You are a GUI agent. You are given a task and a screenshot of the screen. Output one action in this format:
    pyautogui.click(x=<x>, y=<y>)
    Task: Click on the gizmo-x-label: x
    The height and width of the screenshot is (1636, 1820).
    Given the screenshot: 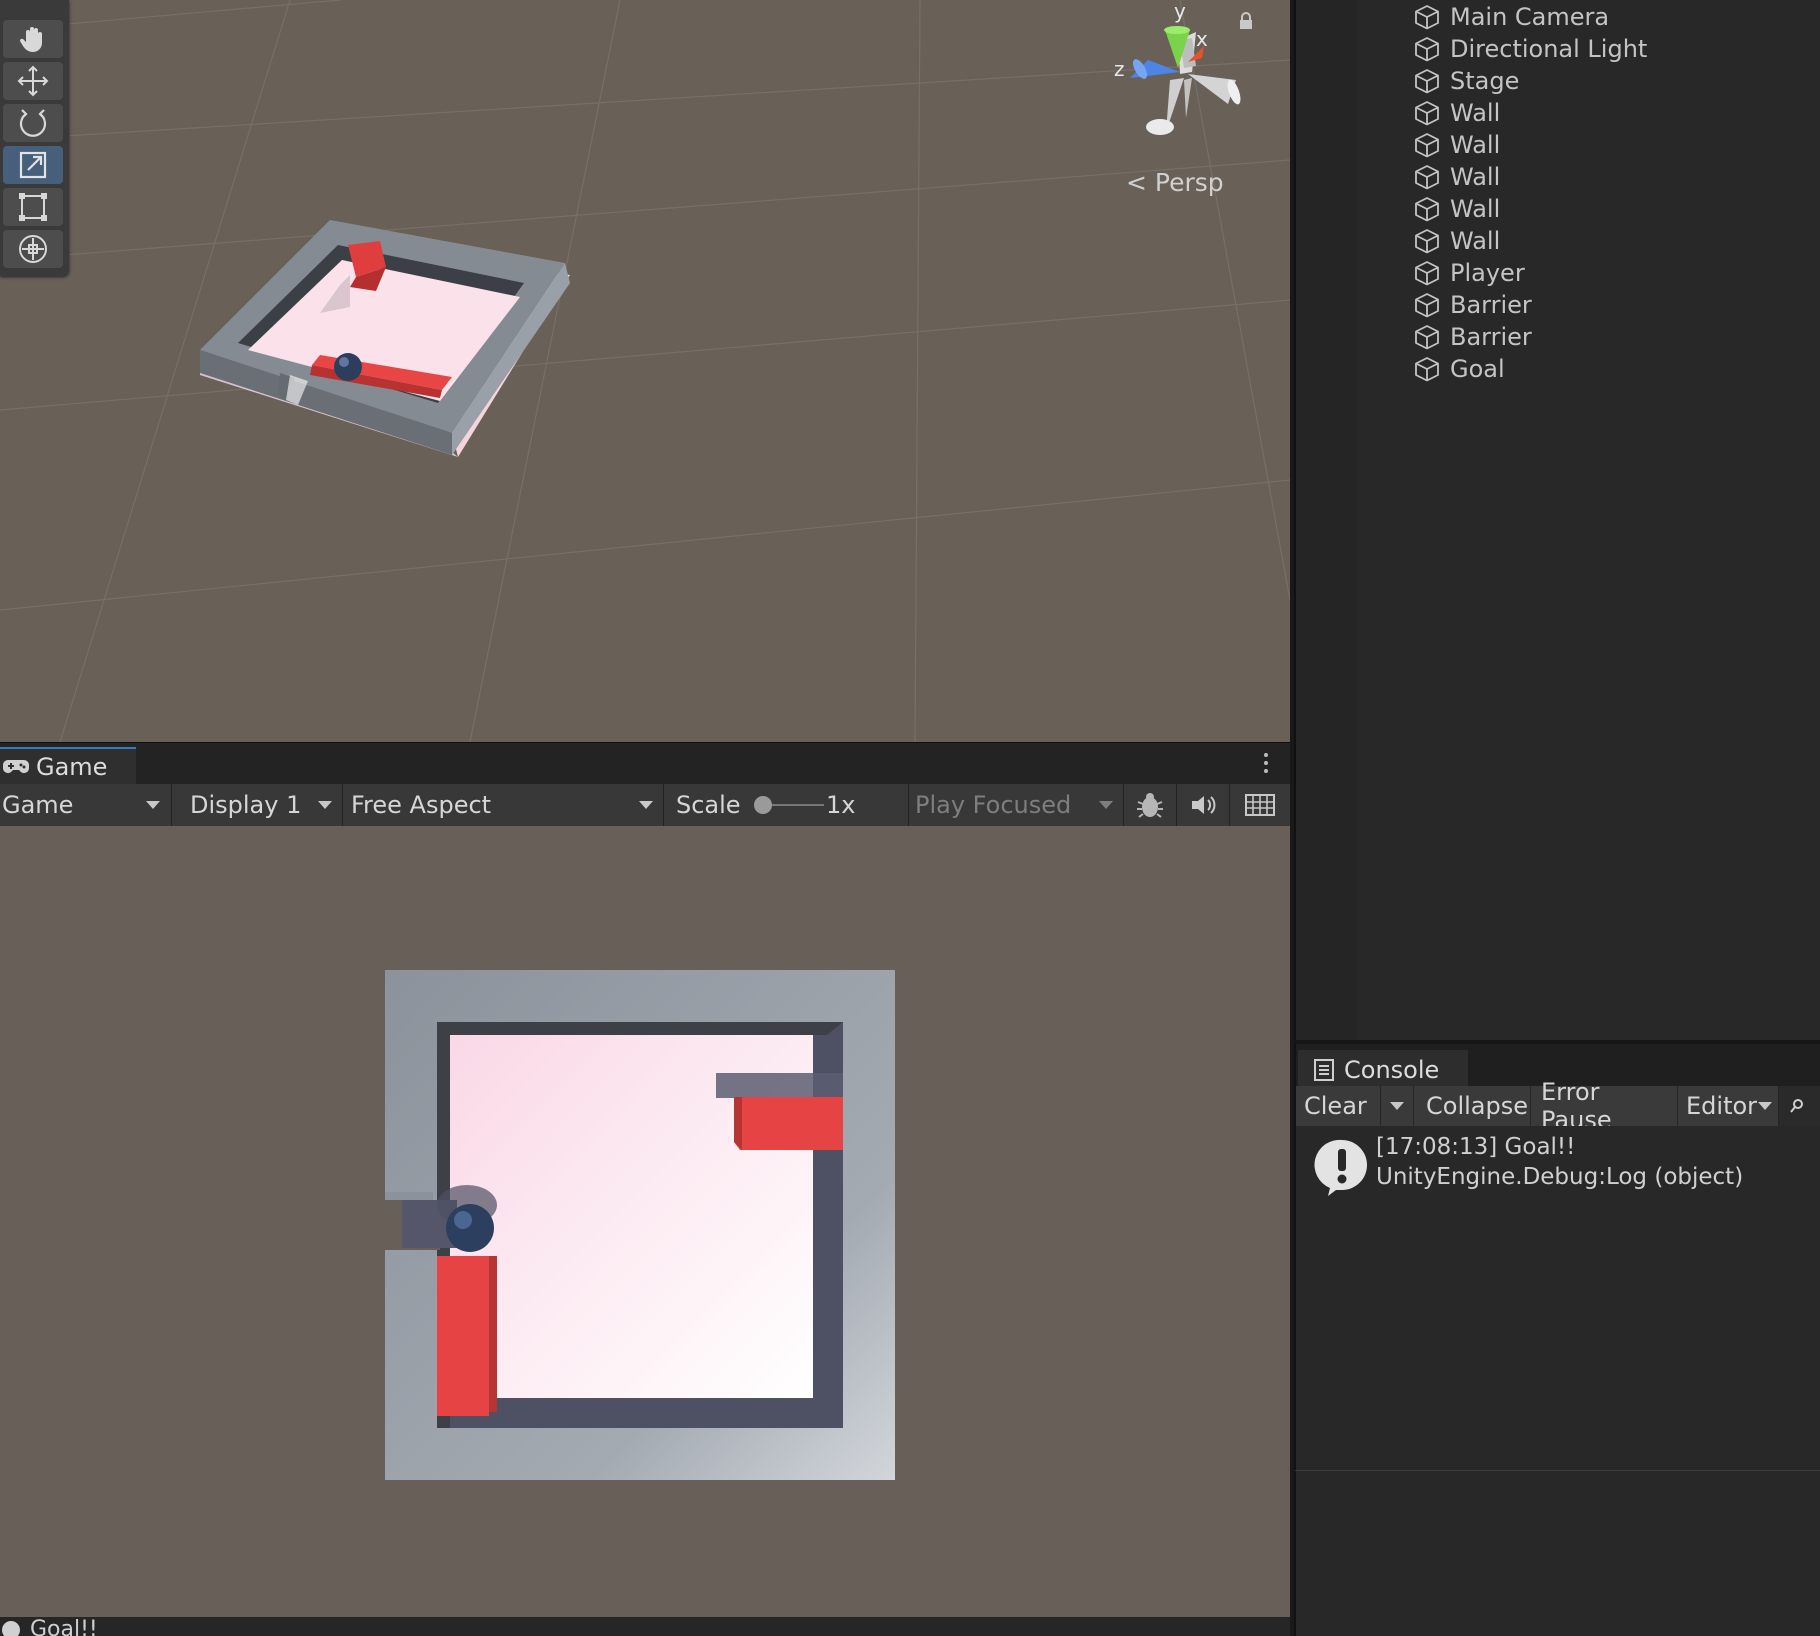 What is the action you would take?
    pyautogui.click(x=1202, y=39)
    